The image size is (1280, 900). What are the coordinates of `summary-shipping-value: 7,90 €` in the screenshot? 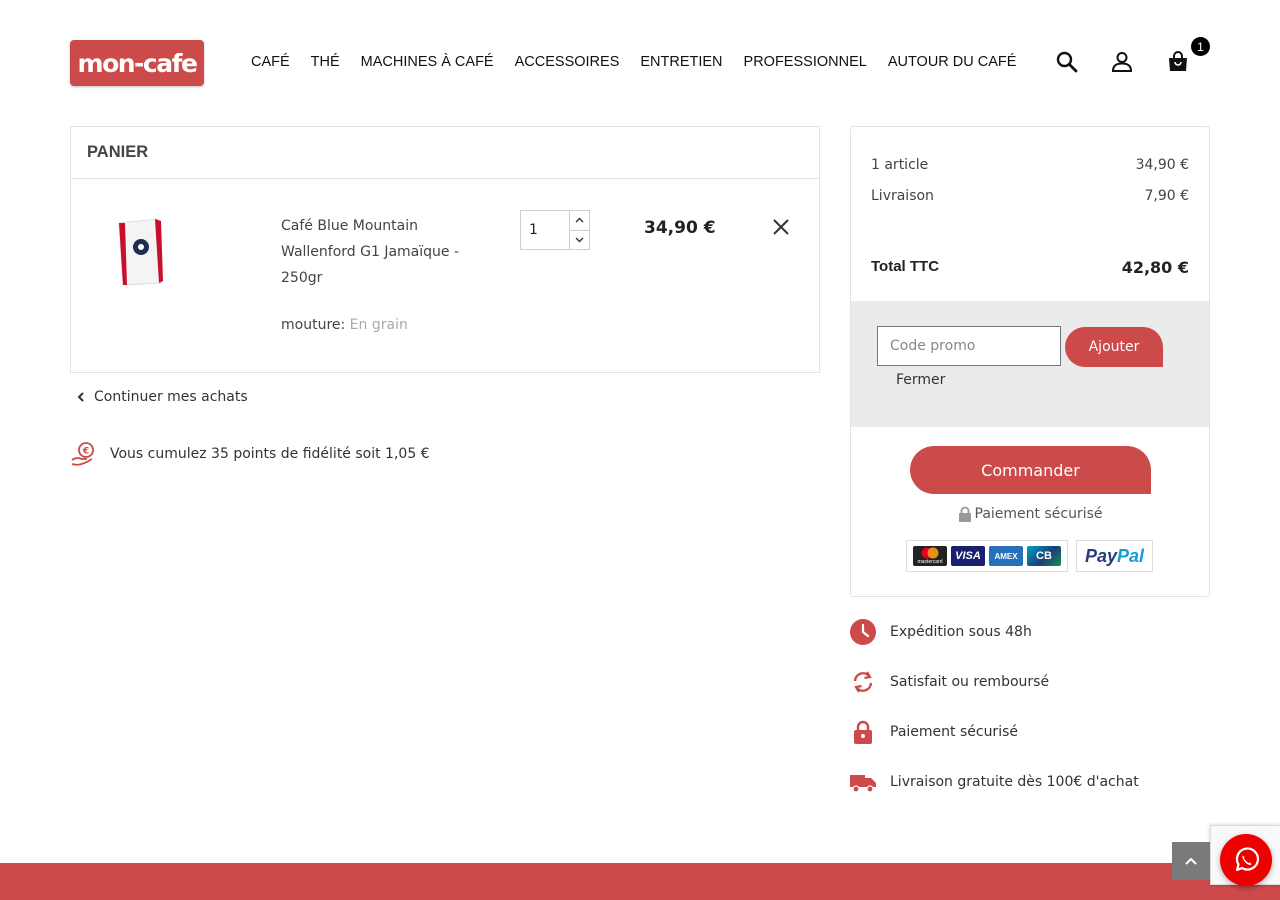 It's located at (1166, 196).